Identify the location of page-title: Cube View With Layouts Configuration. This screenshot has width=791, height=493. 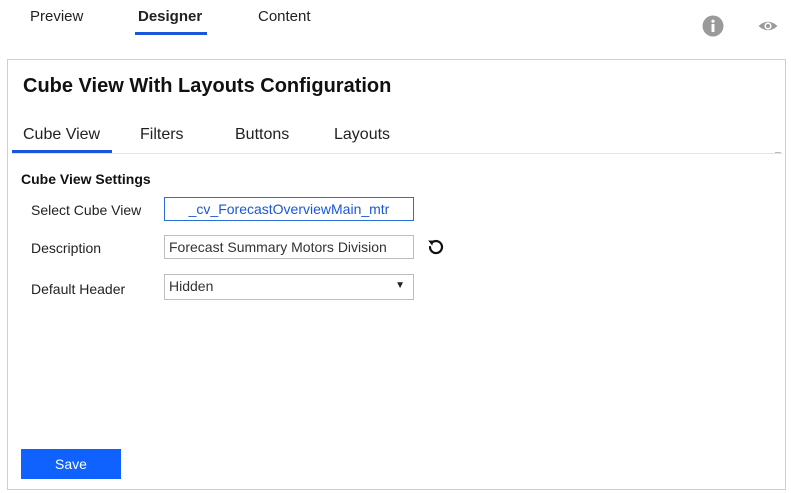
(207, 86).